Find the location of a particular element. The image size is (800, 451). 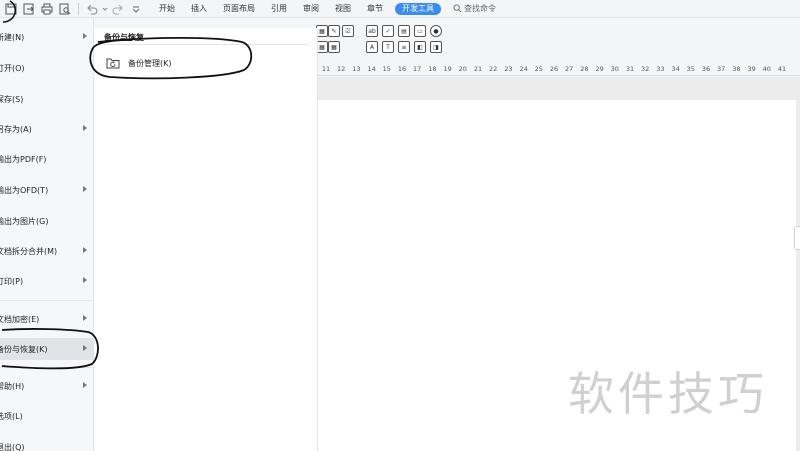

ruler-number: 24 is located at coordinates (523, 69).